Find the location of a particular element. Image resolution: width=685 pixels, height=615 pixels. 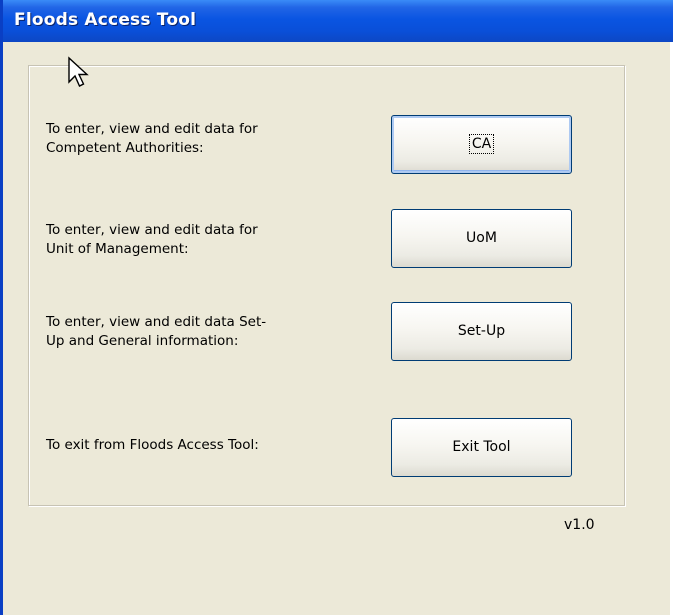

exit-tool-button-label: Exit Tool is located at coordinates (481, 447).